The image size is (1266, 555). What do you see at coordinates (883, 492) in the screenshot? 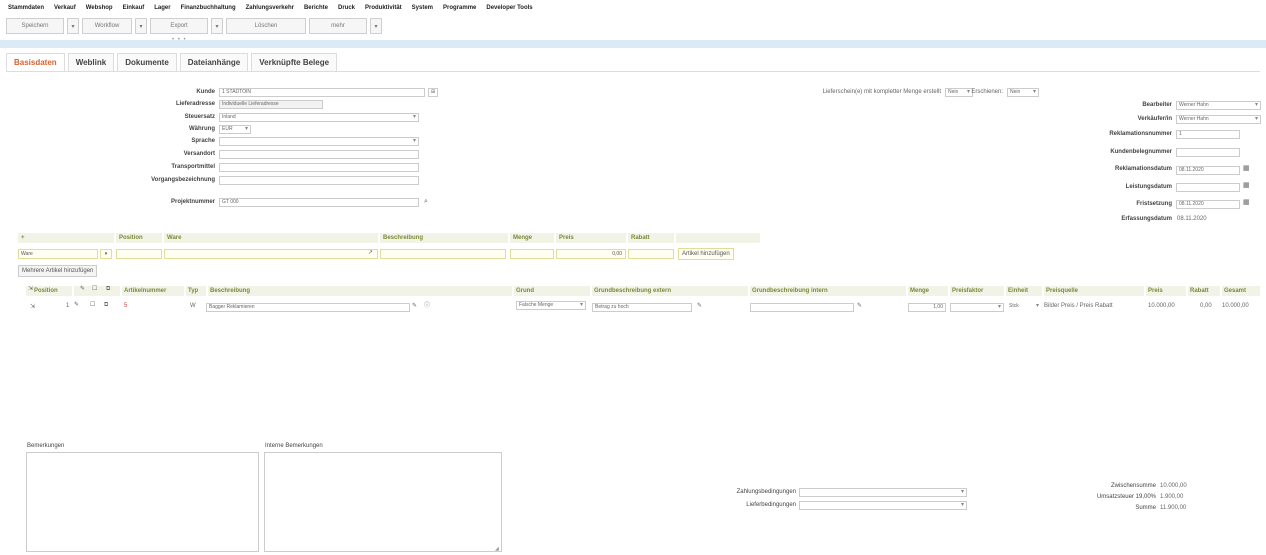
I see `zahlungsbedingungen-select` at bounding box center [883, 492].